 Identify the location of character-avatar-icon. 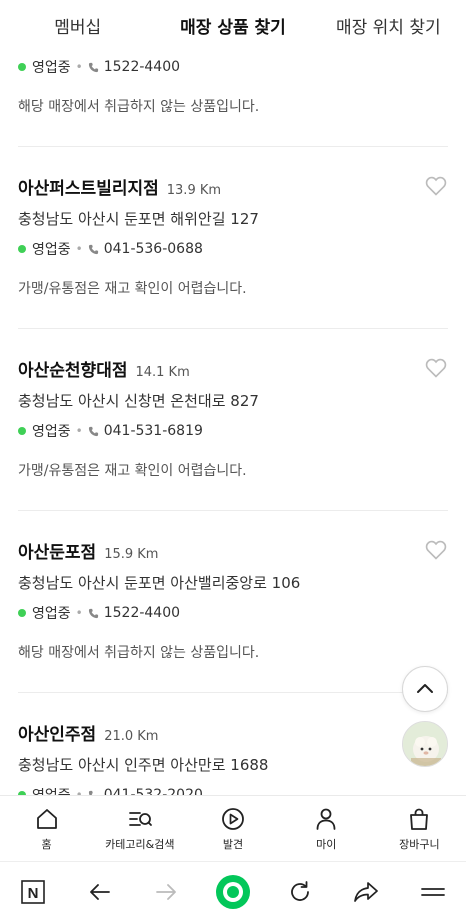
(425, 744).